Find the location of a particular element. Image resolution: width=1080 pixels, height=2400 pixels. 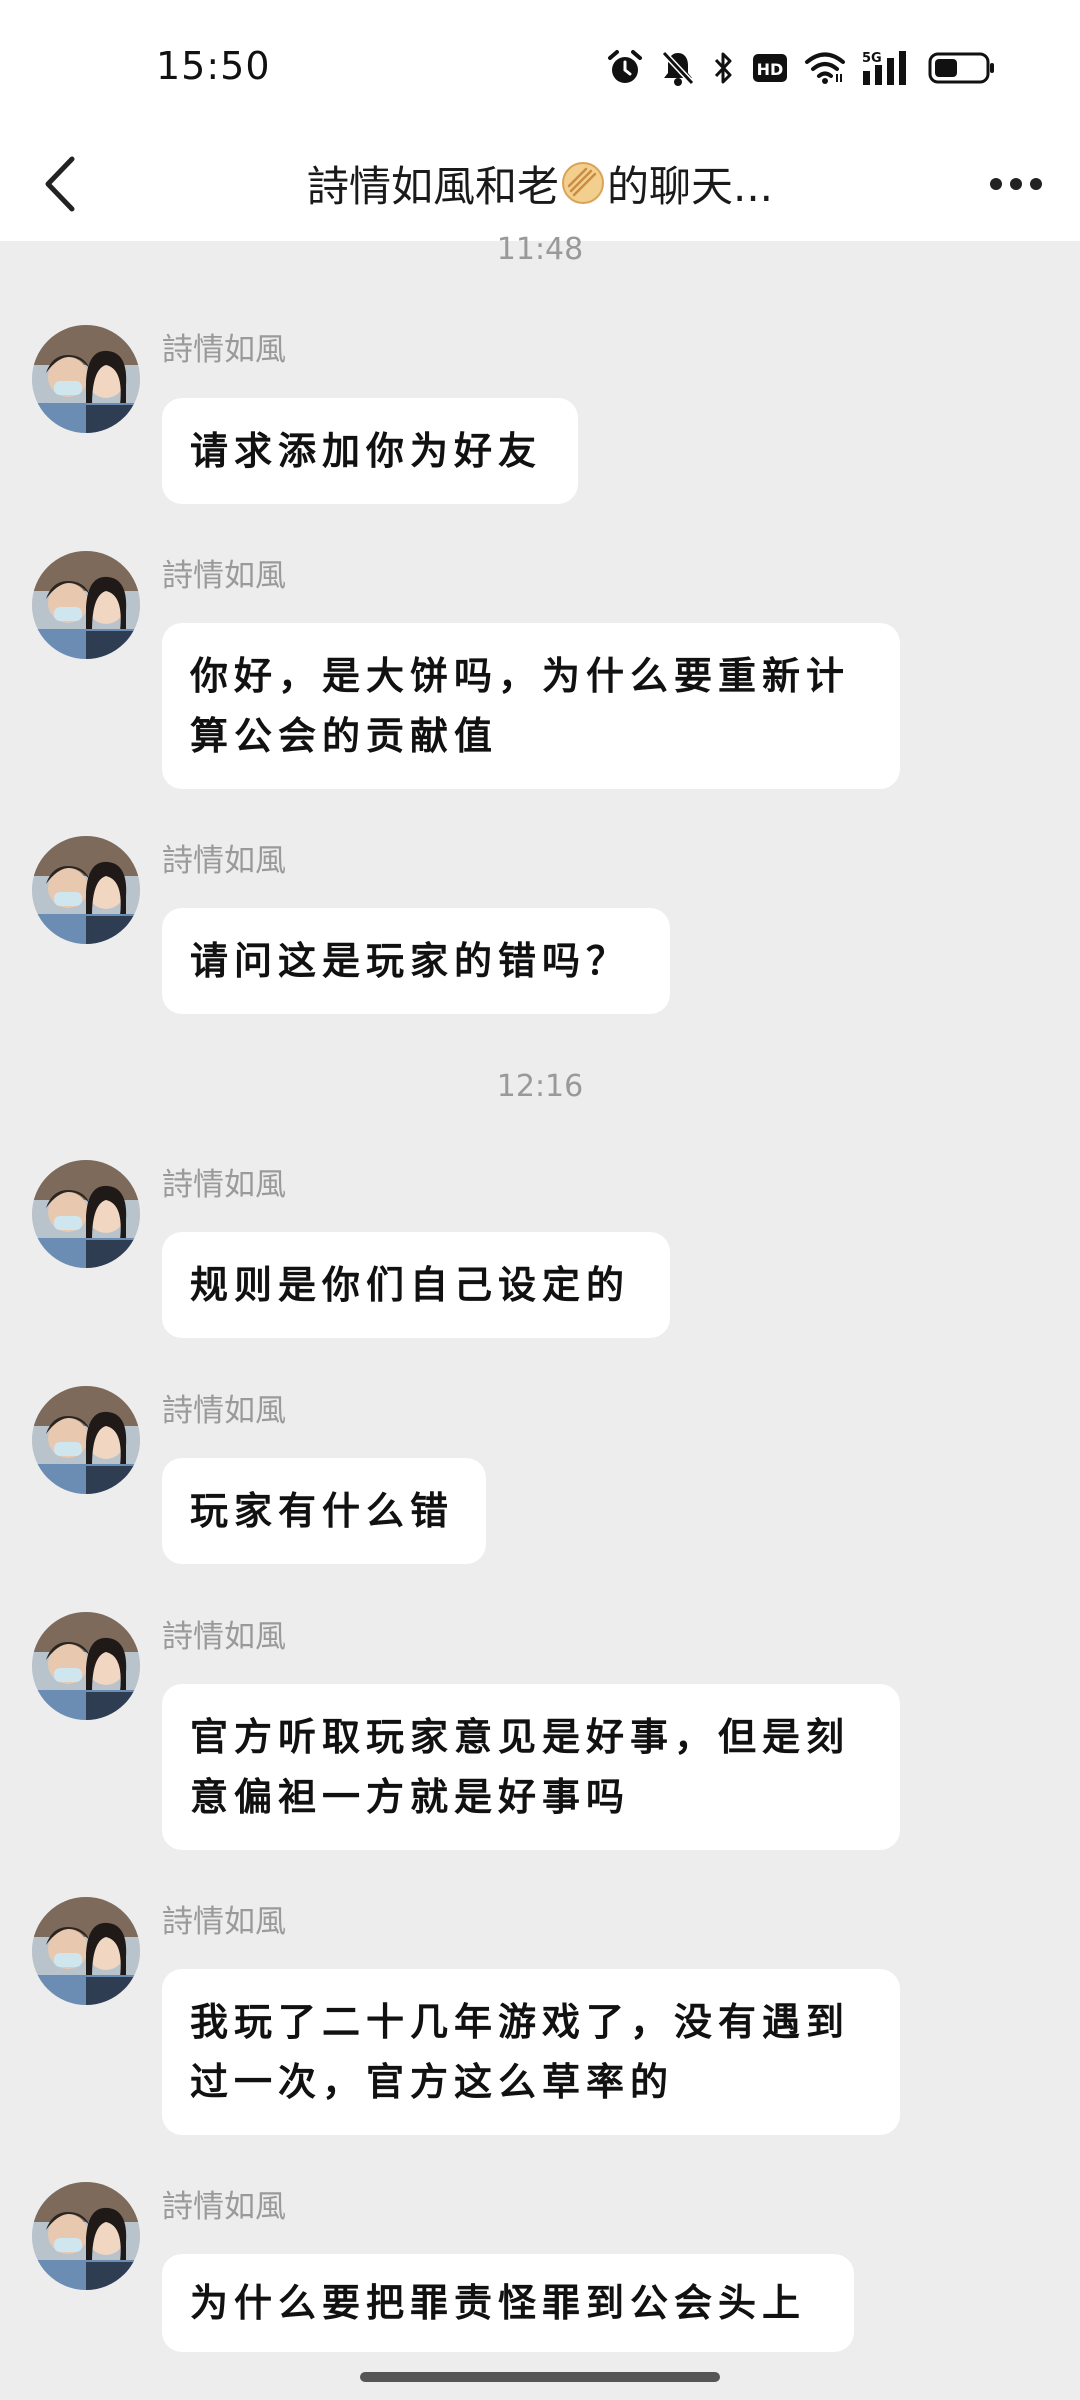

timestamp: 12:16 is located at coordinates (540, 1086).